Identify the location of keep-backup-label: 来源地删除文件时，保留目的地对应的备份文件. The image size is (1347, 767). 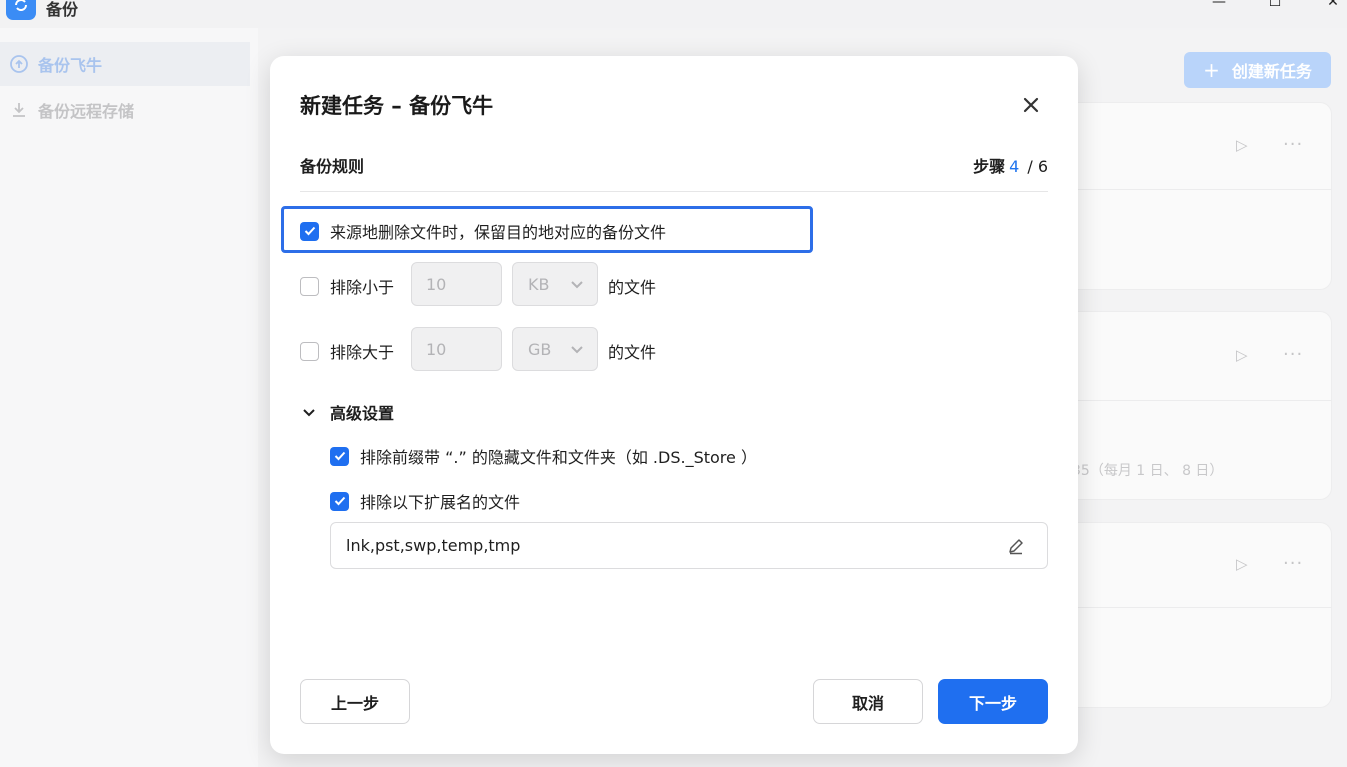
(498, 232).